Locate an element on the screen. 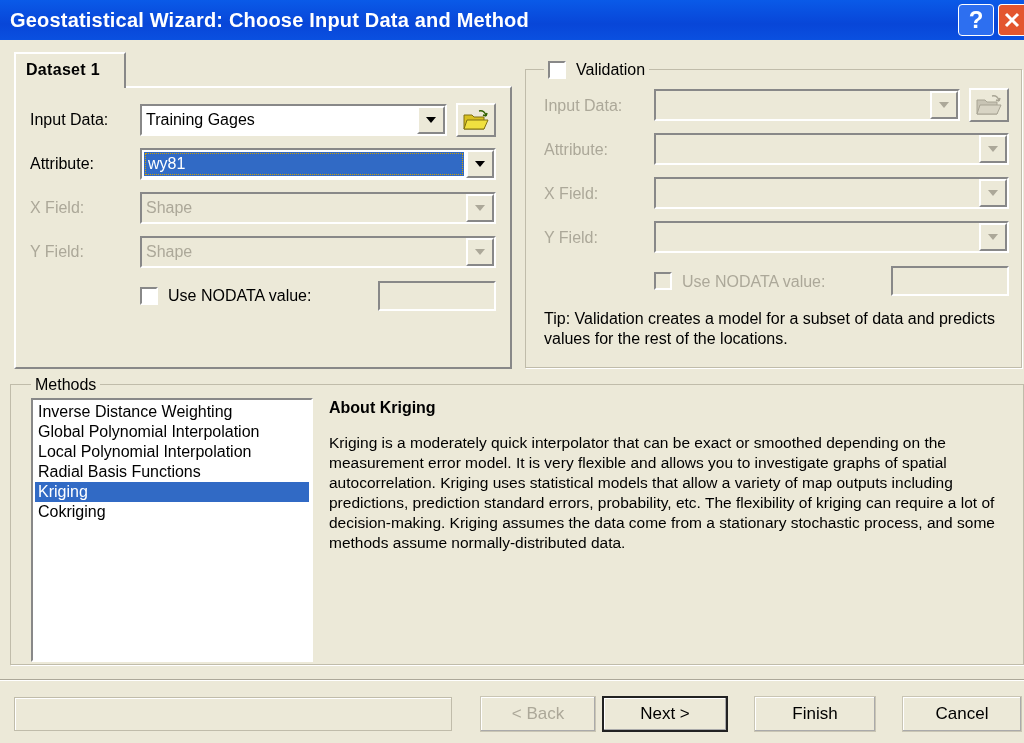 This screenshot has height=743, width=1024. browse-button is located at coordinates (476, 120).